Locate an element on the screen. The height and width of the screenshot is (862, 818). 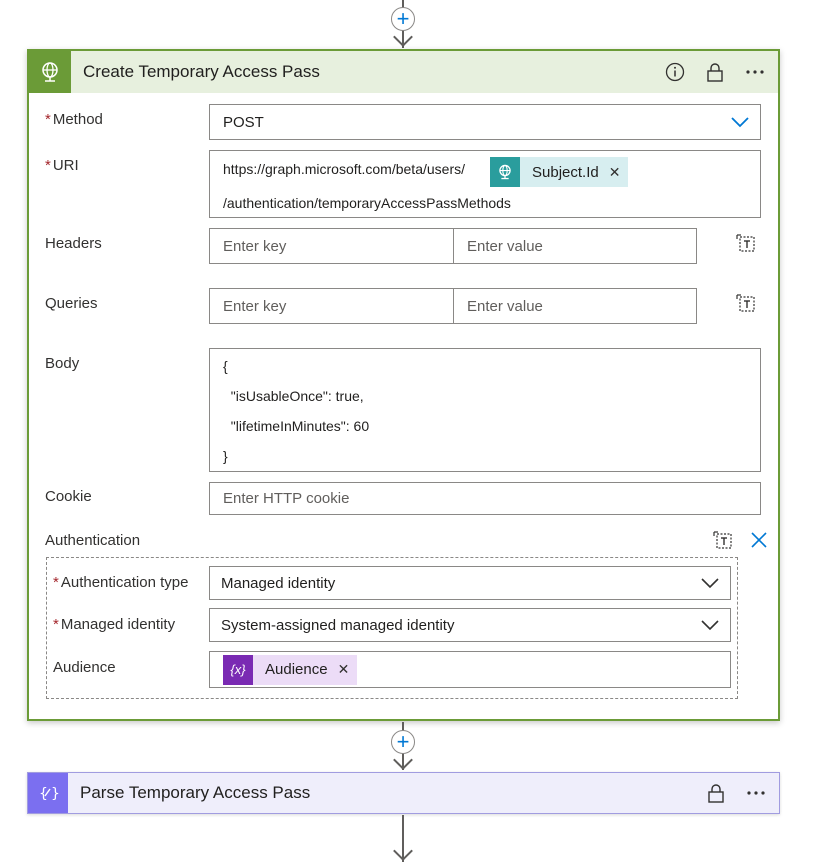
method-dropdown: POST is located at coordinates (485, 122).